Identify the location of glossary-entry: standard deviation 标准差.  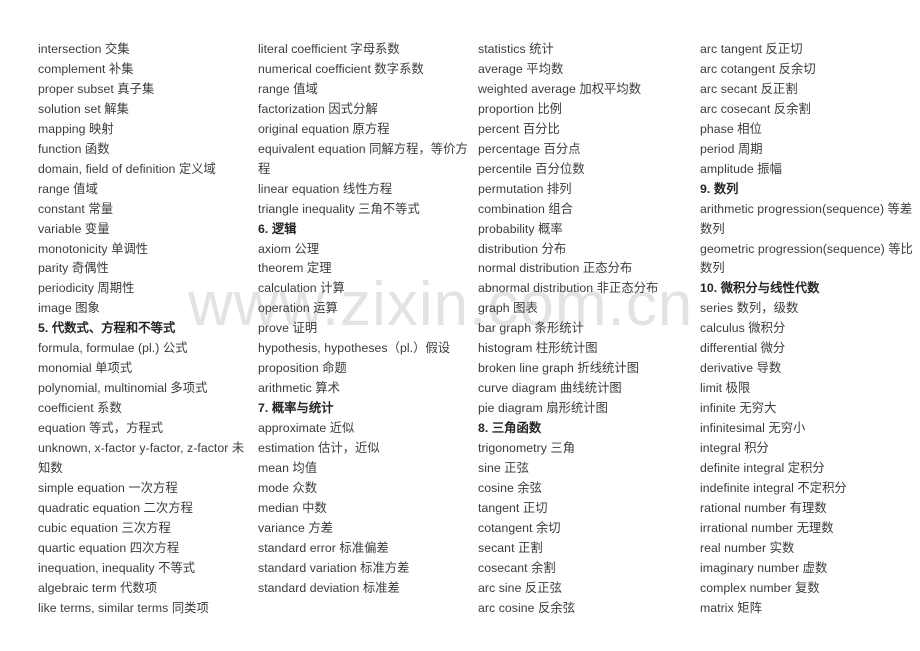
(329, 587).